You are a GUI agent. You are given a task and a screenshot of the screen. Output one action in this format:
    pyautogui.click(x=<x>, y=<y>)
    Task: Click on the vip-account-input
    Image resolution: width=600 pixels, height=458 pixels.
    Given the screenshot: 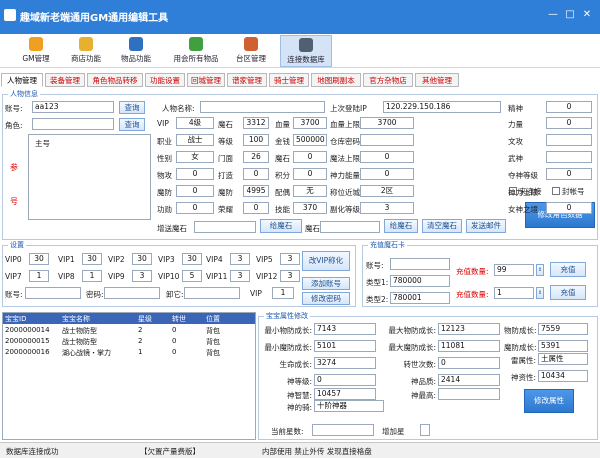 What is the action you would take?
    pyautogui.click(x=53, y=293)
    